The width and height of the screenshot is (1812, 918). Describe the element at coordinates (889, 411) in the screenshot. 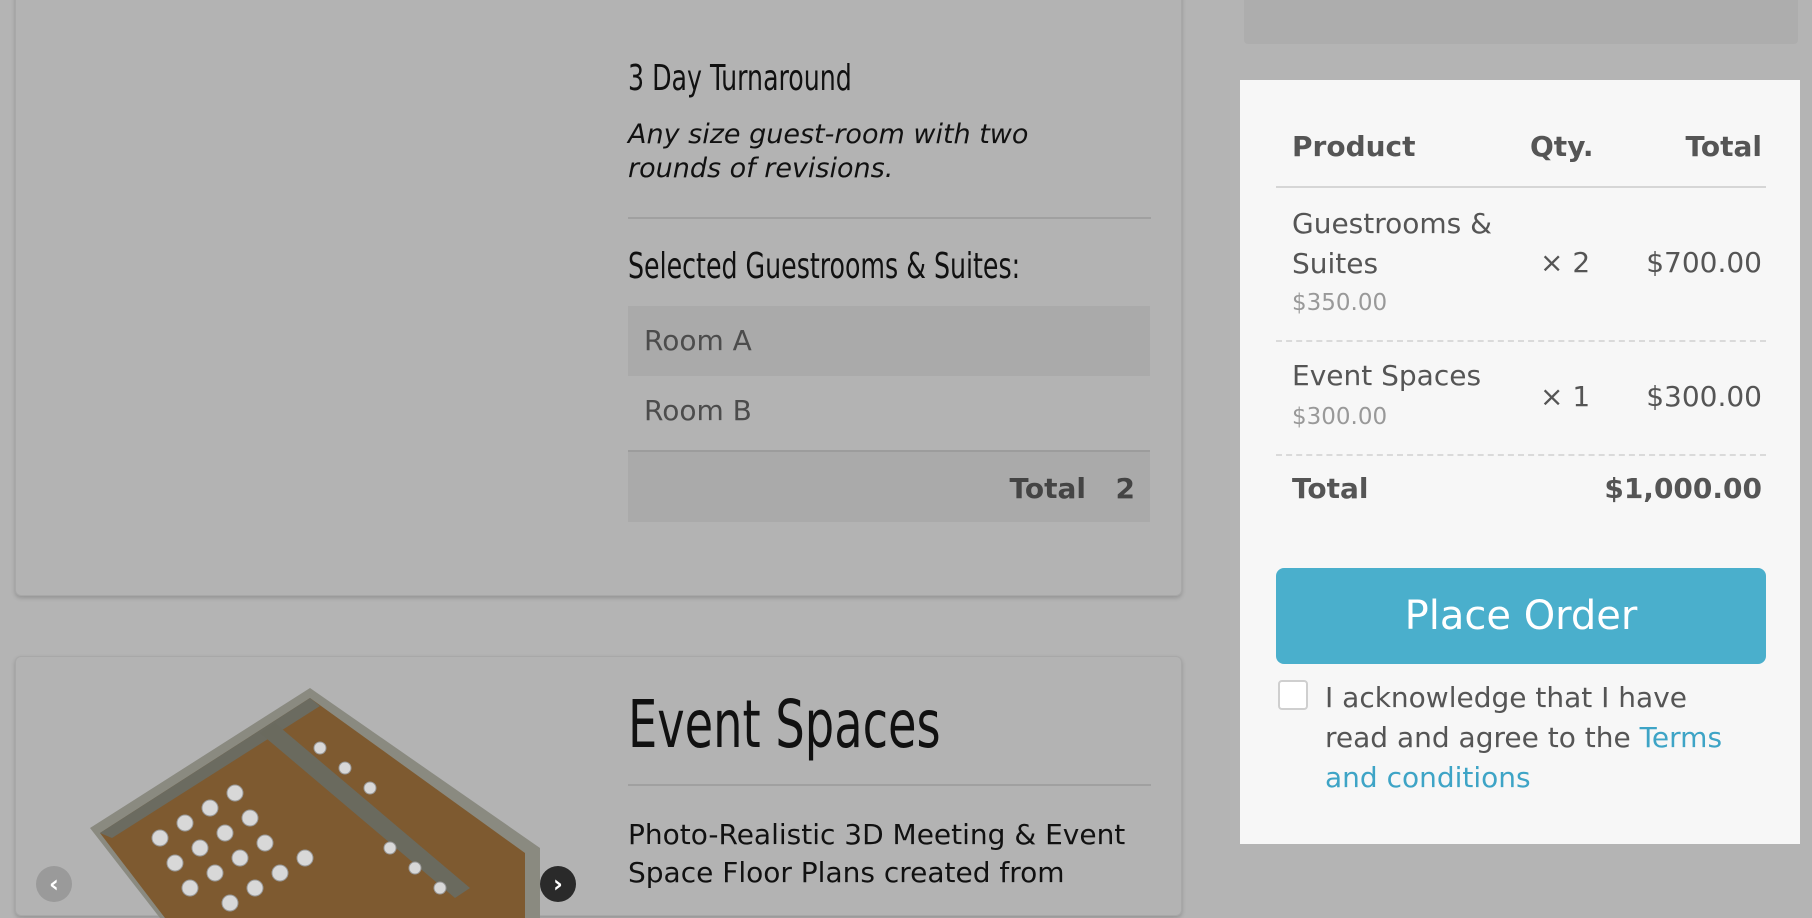

I see `room-row: Room B` at that location.